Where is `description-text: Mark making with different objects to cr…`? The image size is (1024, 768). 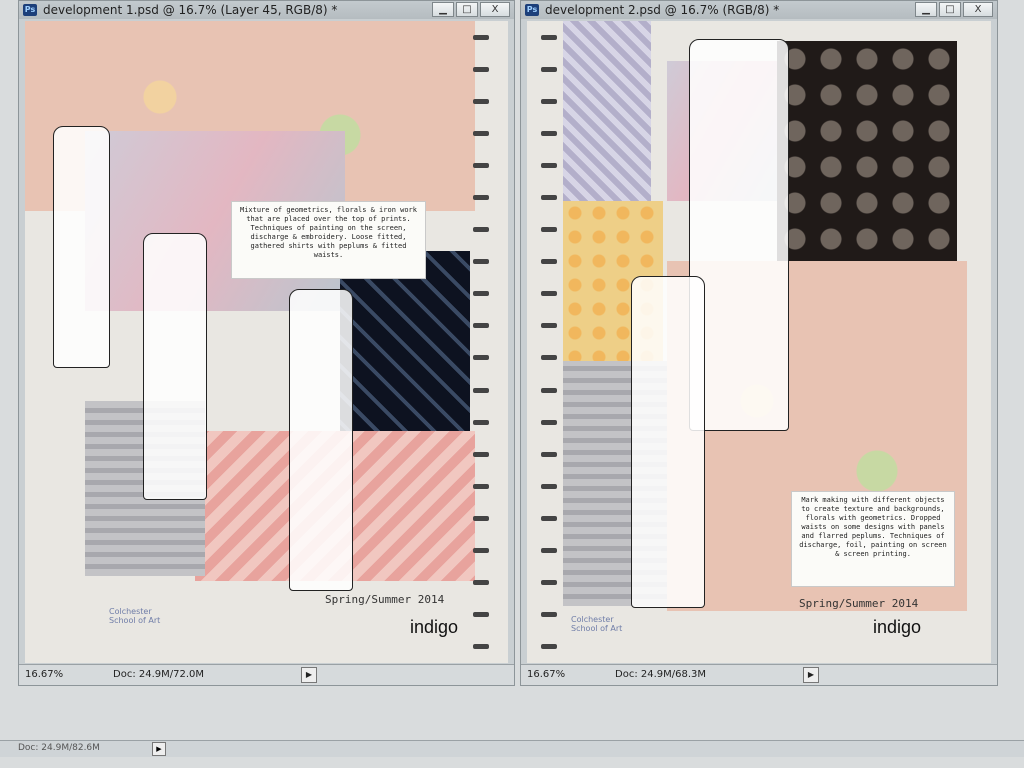 description-text: Mark making with different objects to cr… is located at coordinates (873, 539).